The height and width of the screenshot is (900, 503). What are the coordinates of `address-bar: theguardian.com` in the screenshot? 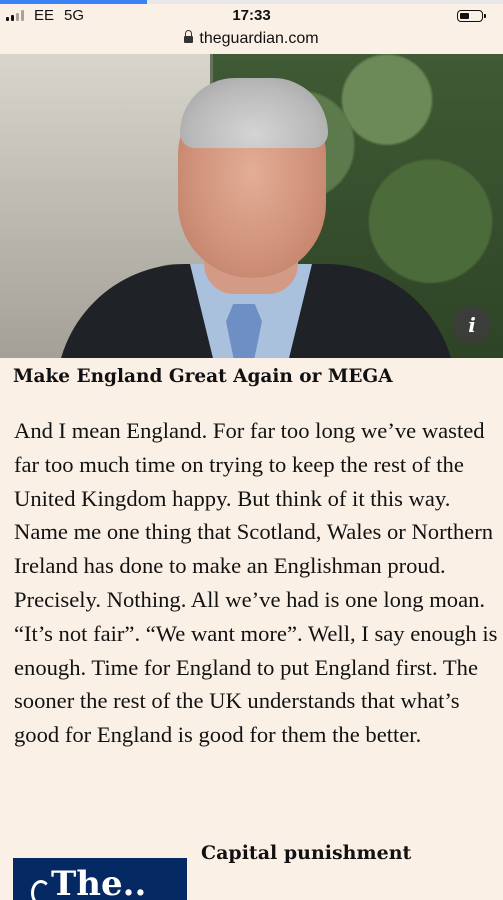 It's located at (251, 40).